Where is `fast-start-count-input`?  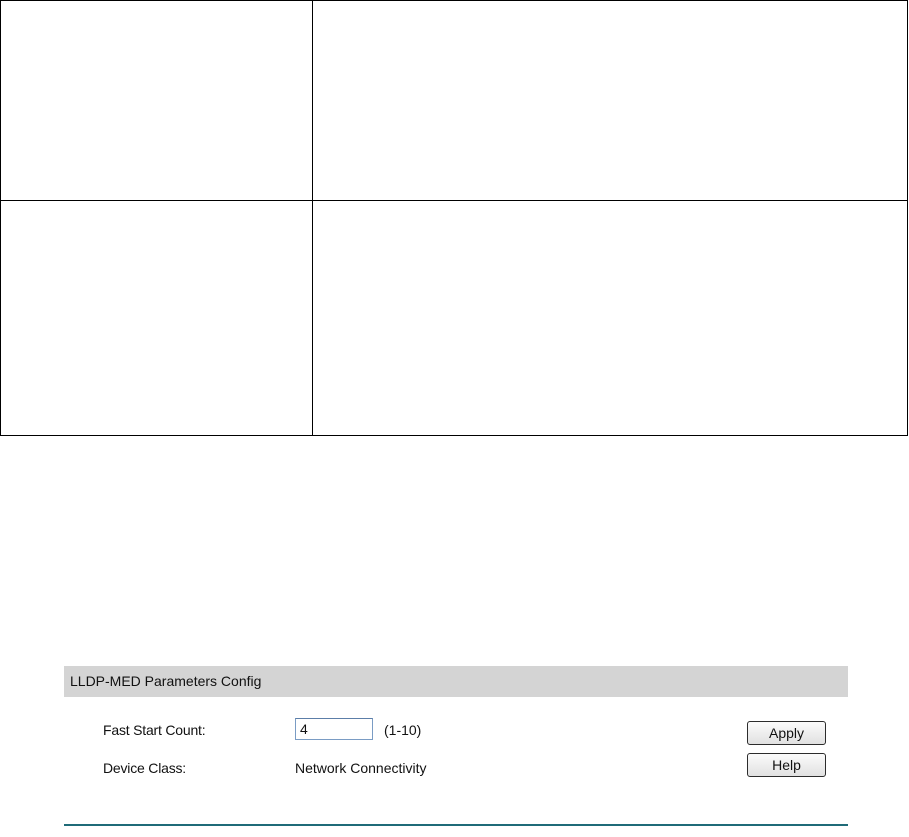
fast-start-count-input is located at coordinates (334, 729).